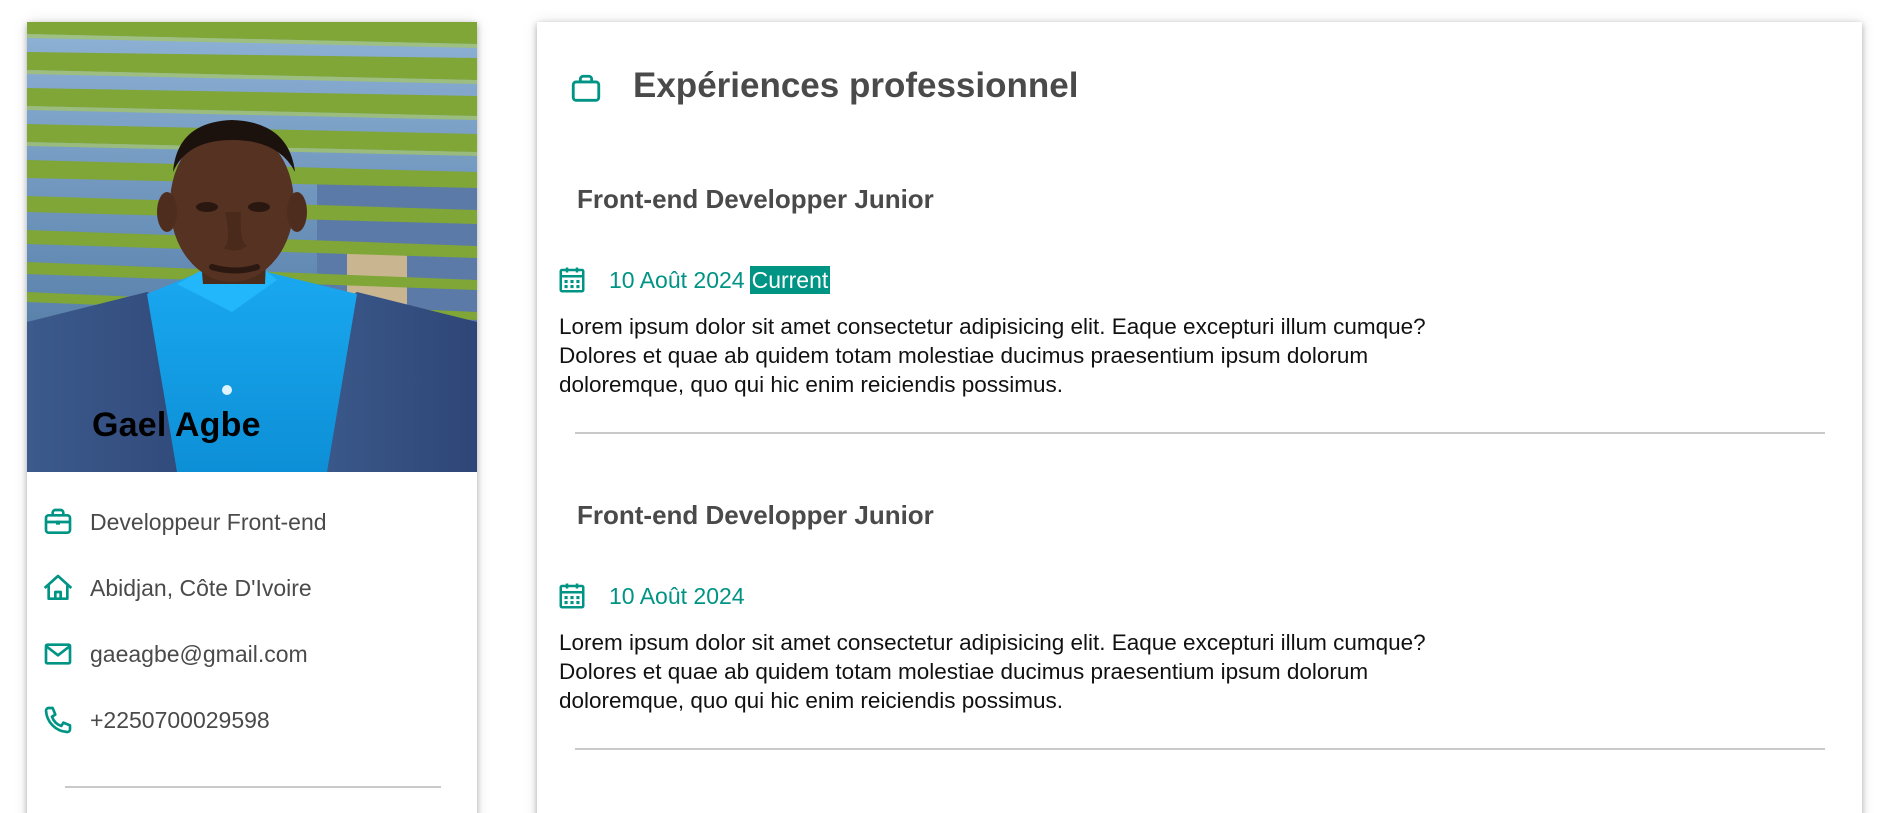  I want to click on info-item-location: Abidjan, Côte D'Ivoire, so click(177, 588).